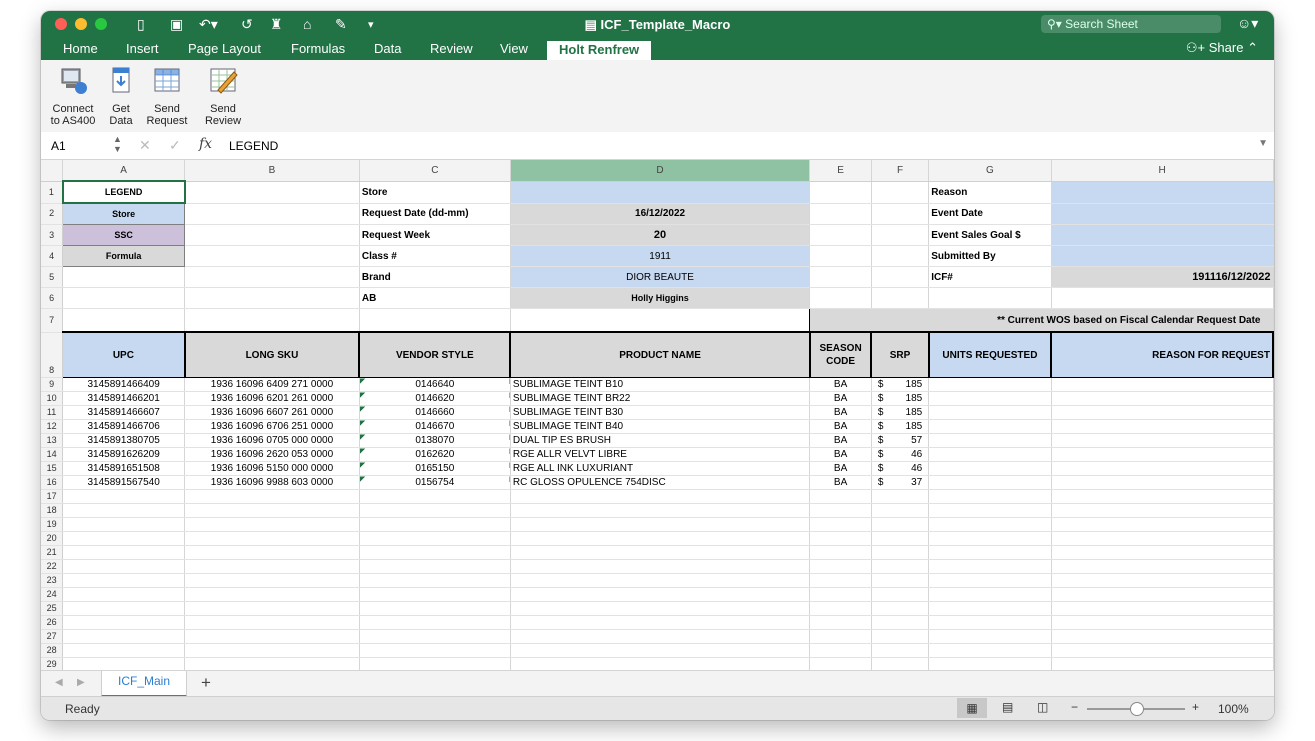  I want to click on expand-formula-icon: ▼, so click(1263, 143).